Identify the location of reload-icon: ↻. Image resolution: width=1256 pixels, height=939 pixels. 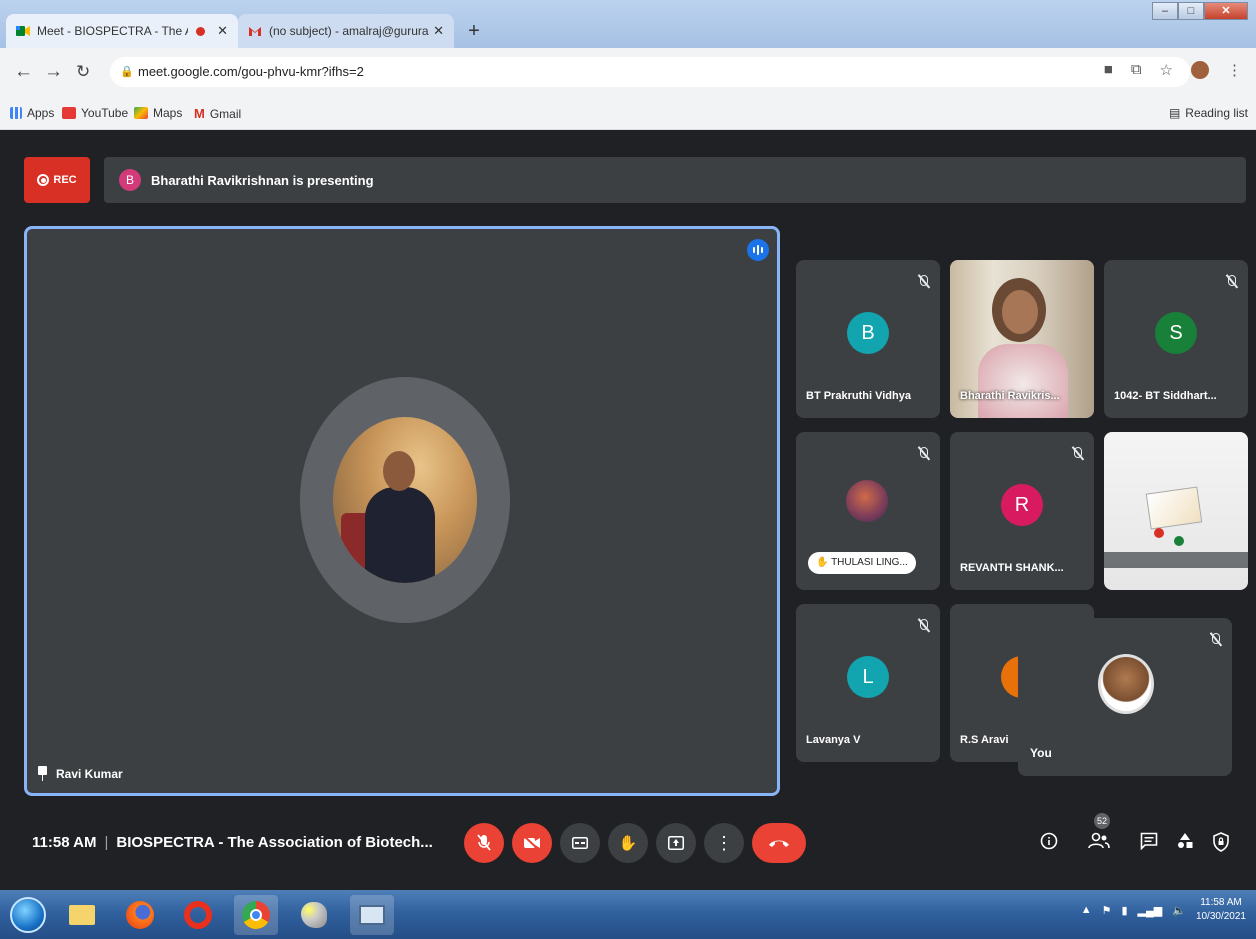
(83, 72).